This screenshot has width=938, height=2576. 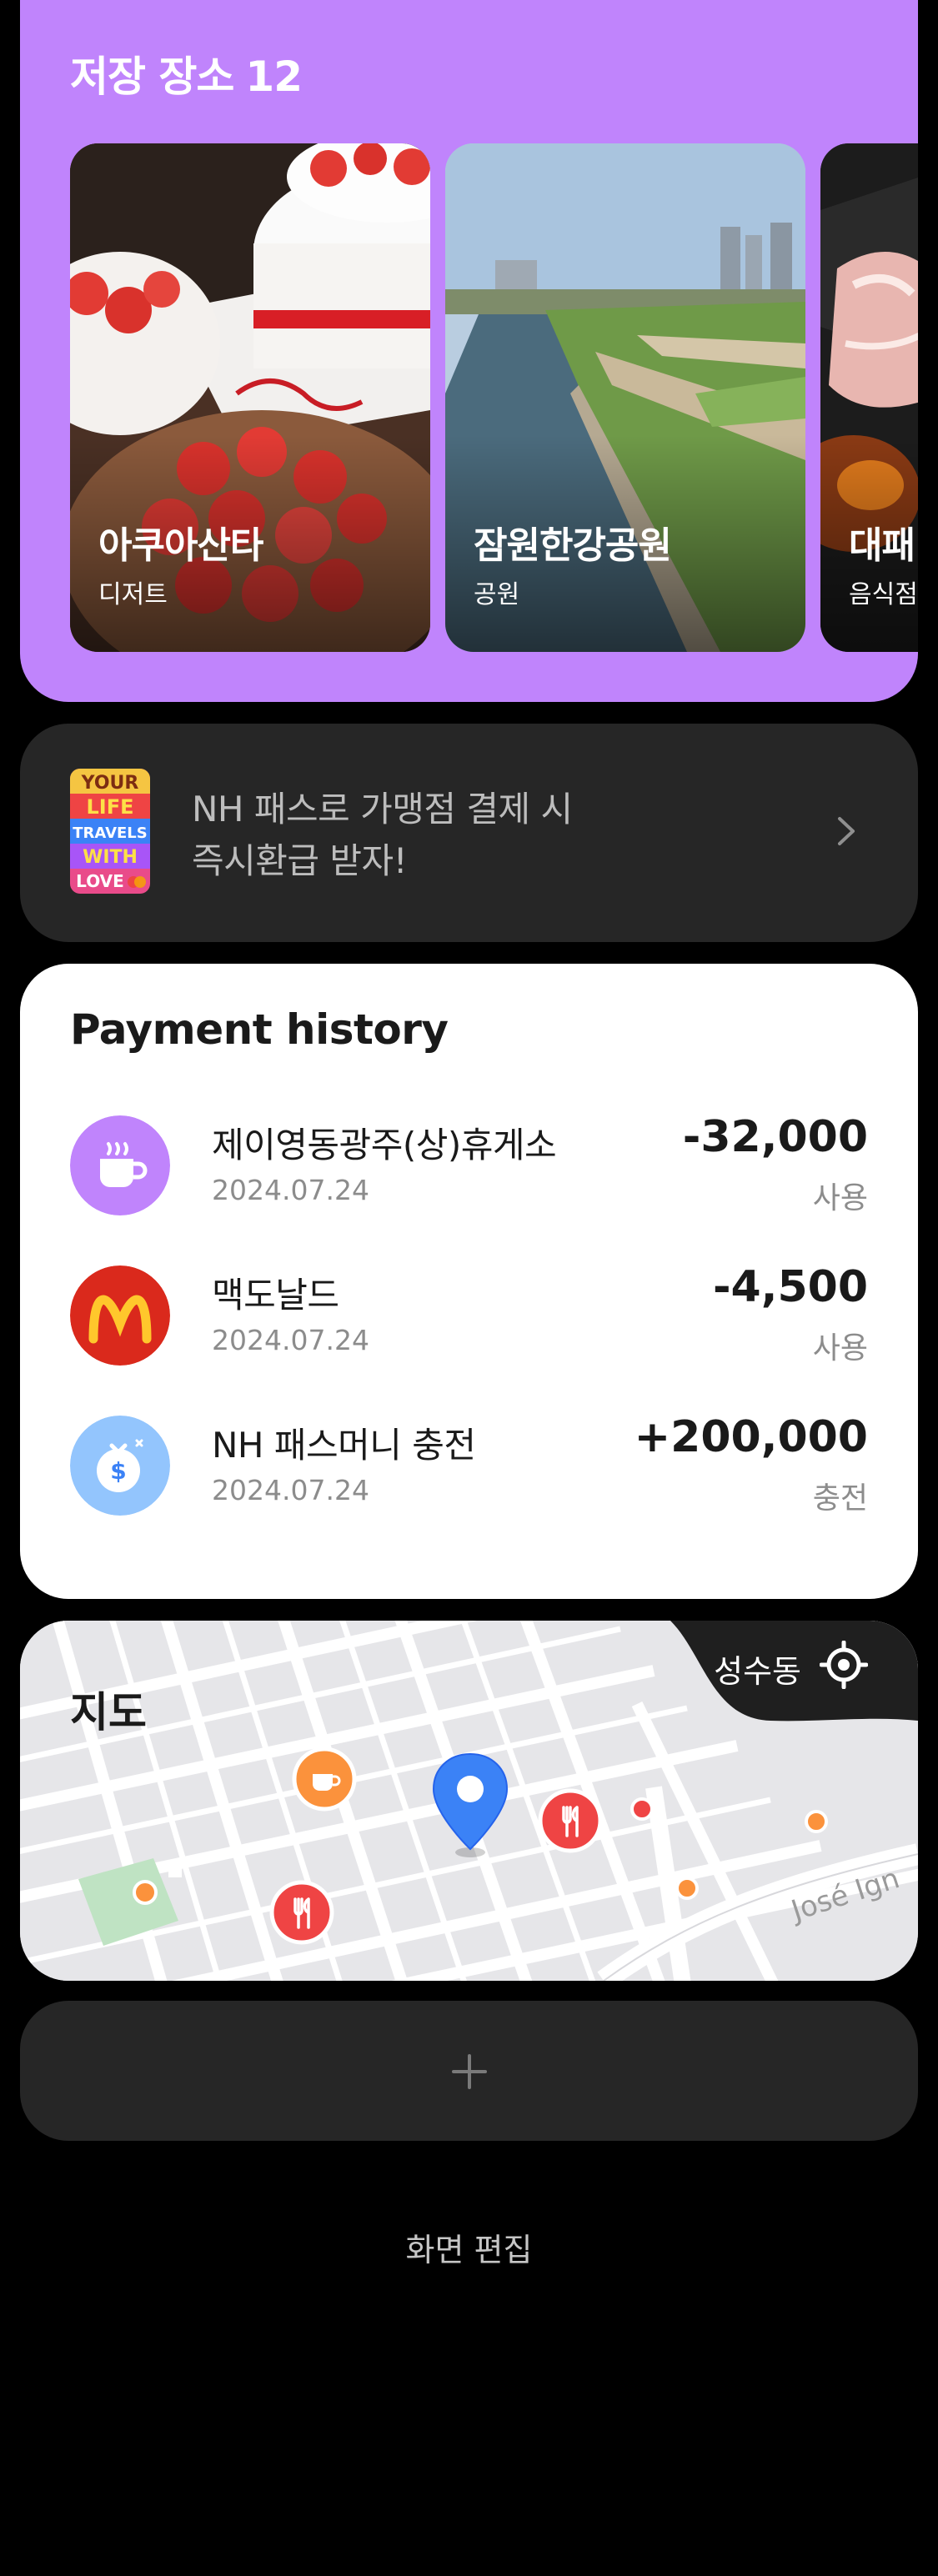 What do you see at coordinates (469, 1315) in the screenshot?
I see `payment-row: 맥도날드 2024.07.24 -4,500 사용` at bounding box center [469, 1315].